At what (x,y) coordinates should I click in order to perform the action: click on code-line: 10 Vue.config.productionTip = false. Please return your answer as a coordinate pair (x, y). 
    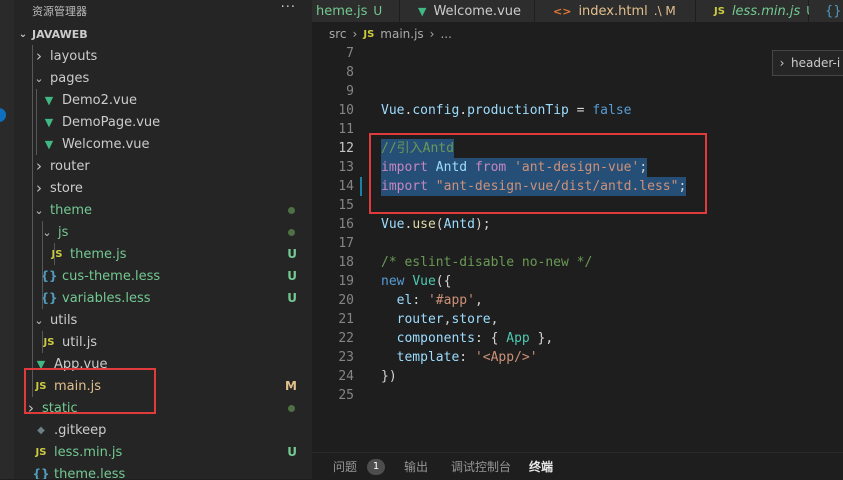
    Looking at the image, I should click on (577, 110).